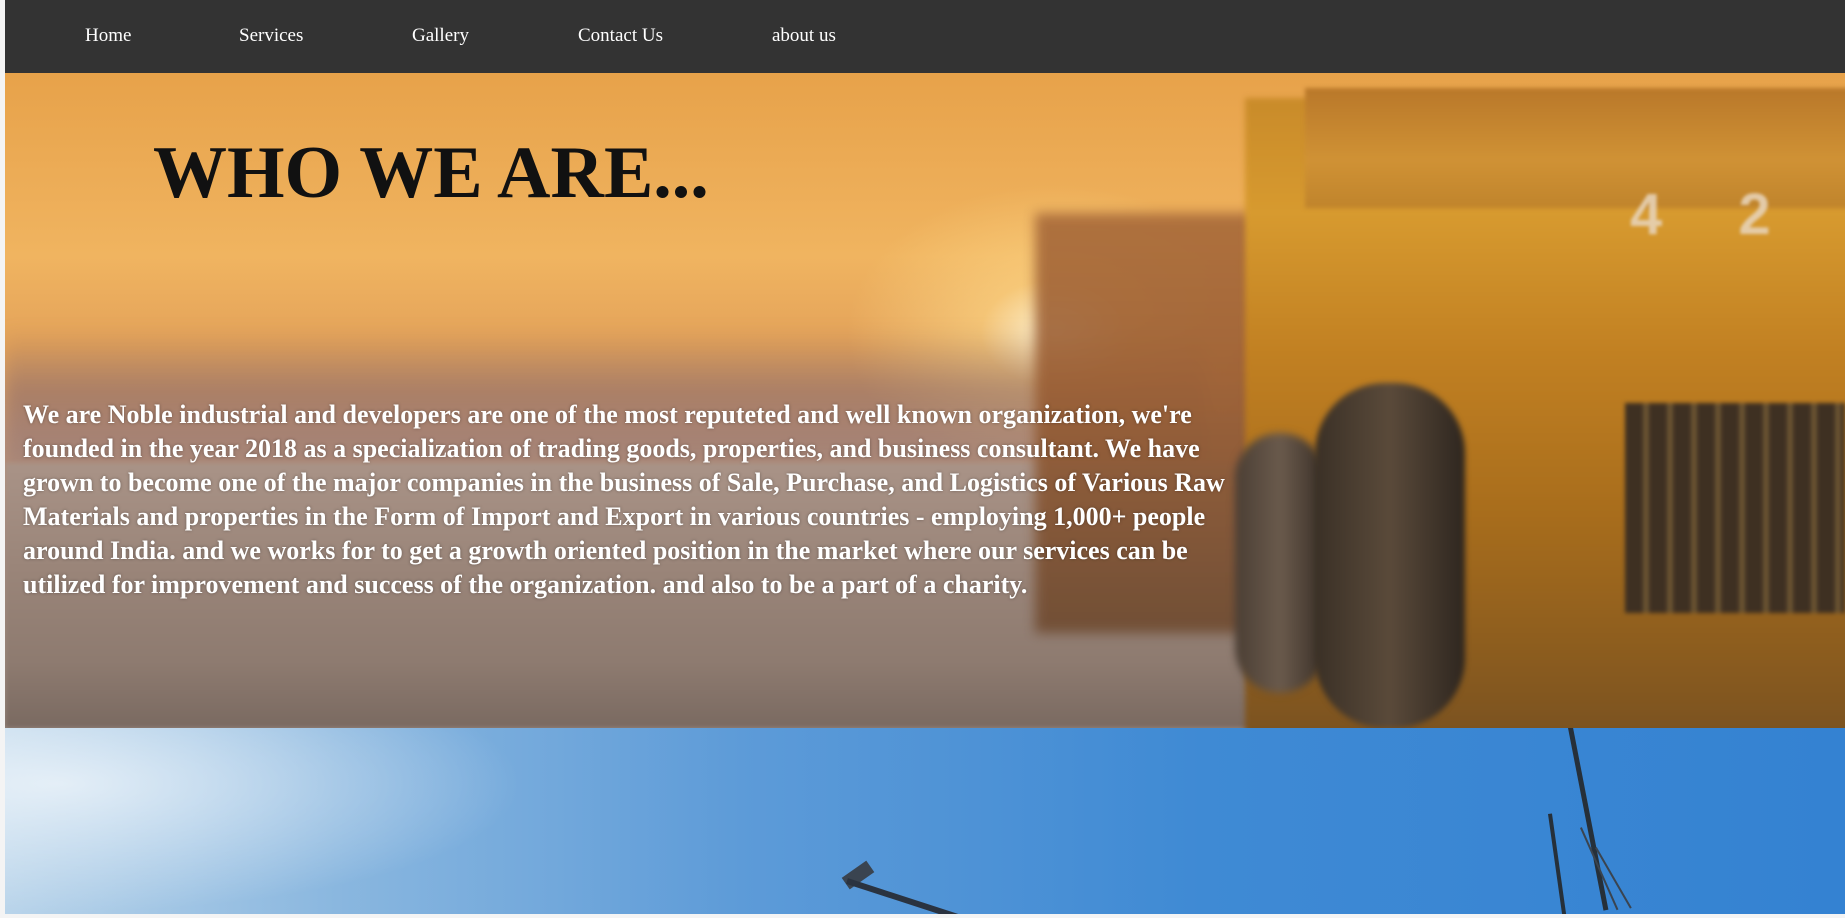 The width and height of the screenshot is (1845, 918). What do you see at coordinates (1558, 863) in the screenshot?
I see `crane-mast-right-secondary` at bounding box center [1558, 863].